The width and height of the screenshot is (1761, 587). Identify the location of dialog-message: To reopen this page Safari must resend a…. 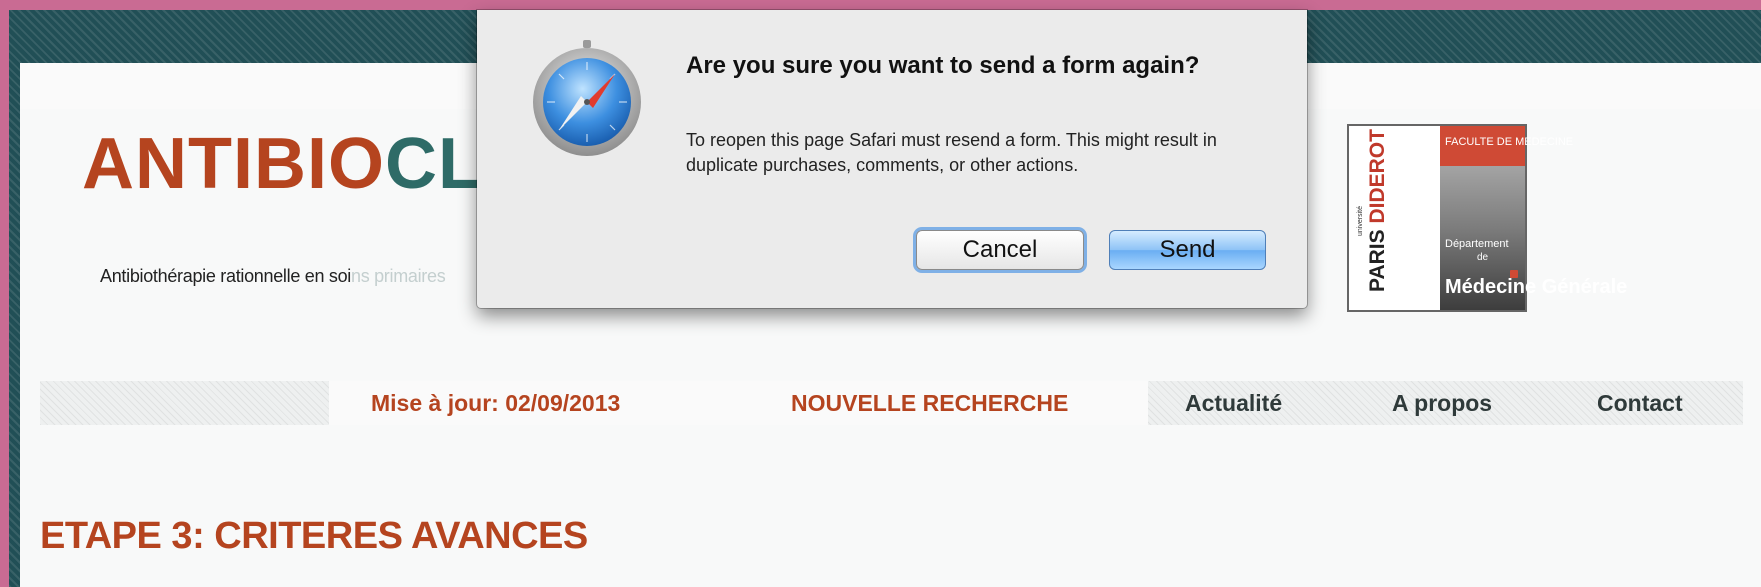
(951, 152).